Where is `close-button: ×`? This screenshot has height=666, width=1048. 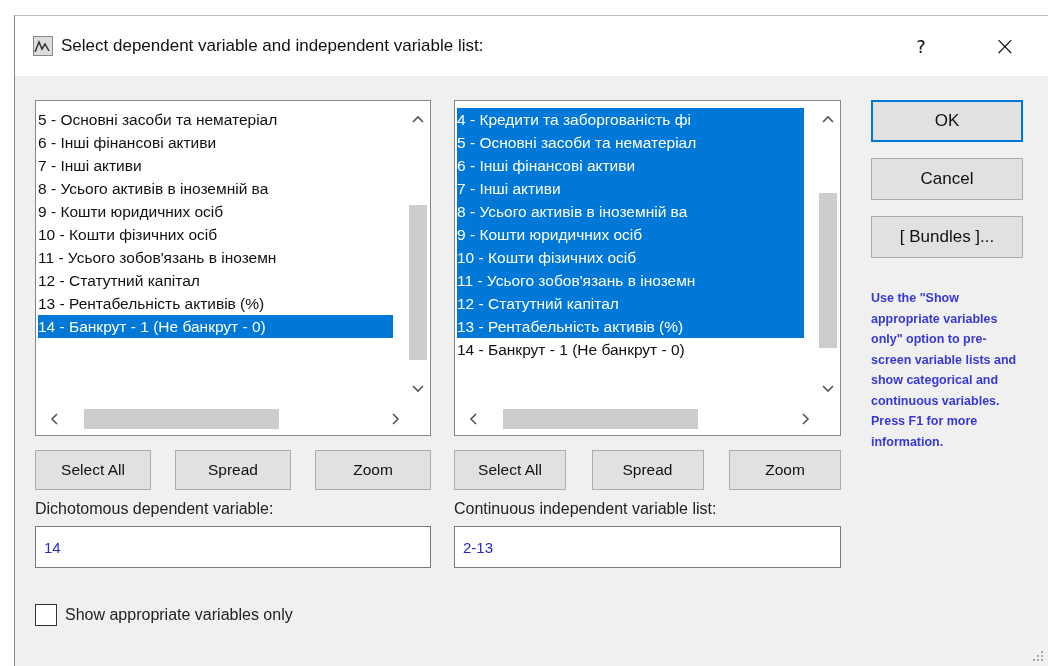 close-button: × is located at coordinates (1005, 46).